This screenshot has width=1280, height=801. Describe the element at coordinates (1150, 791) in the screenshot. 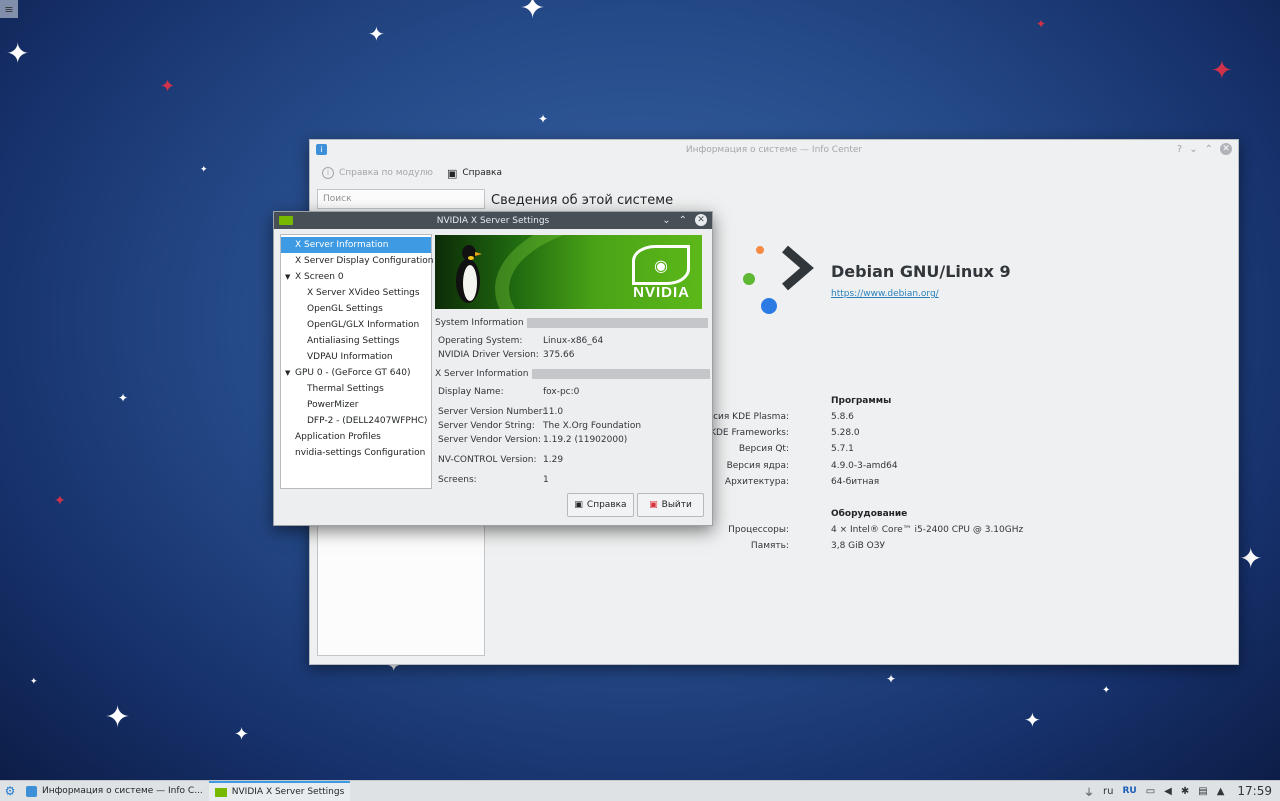

I see `network-icon: ▭` at that location.